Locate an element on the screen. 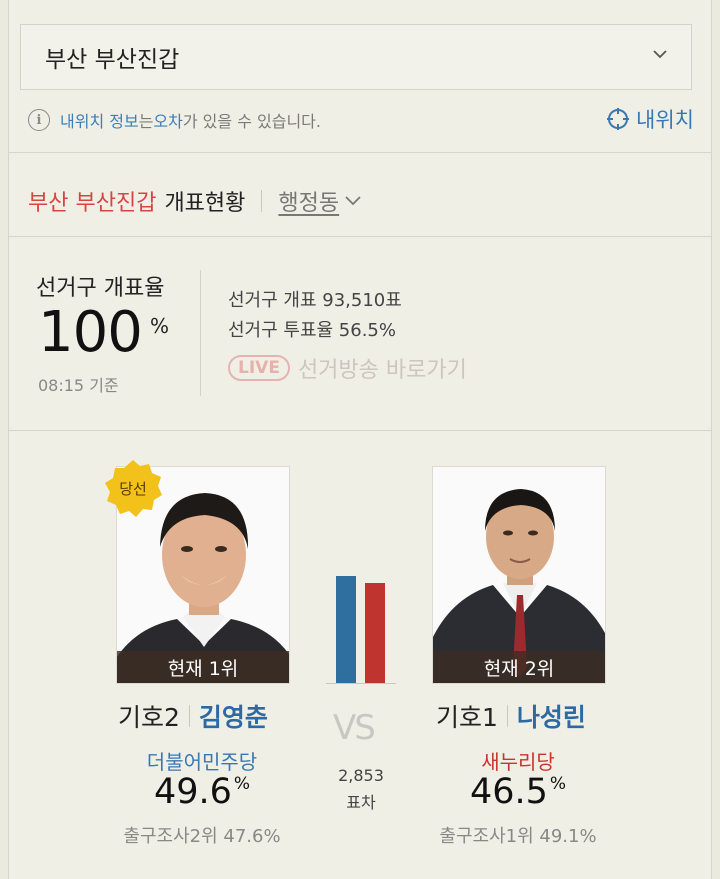 This screenshot has height=879, width=720. my-location-label: 내위치 is located at coordinates (665, 120).